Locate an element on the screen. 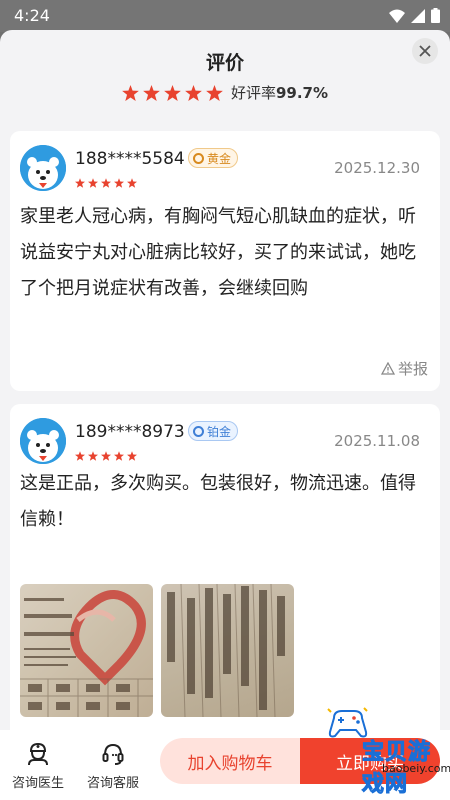  status-icons is located at coordinates (414, 15).